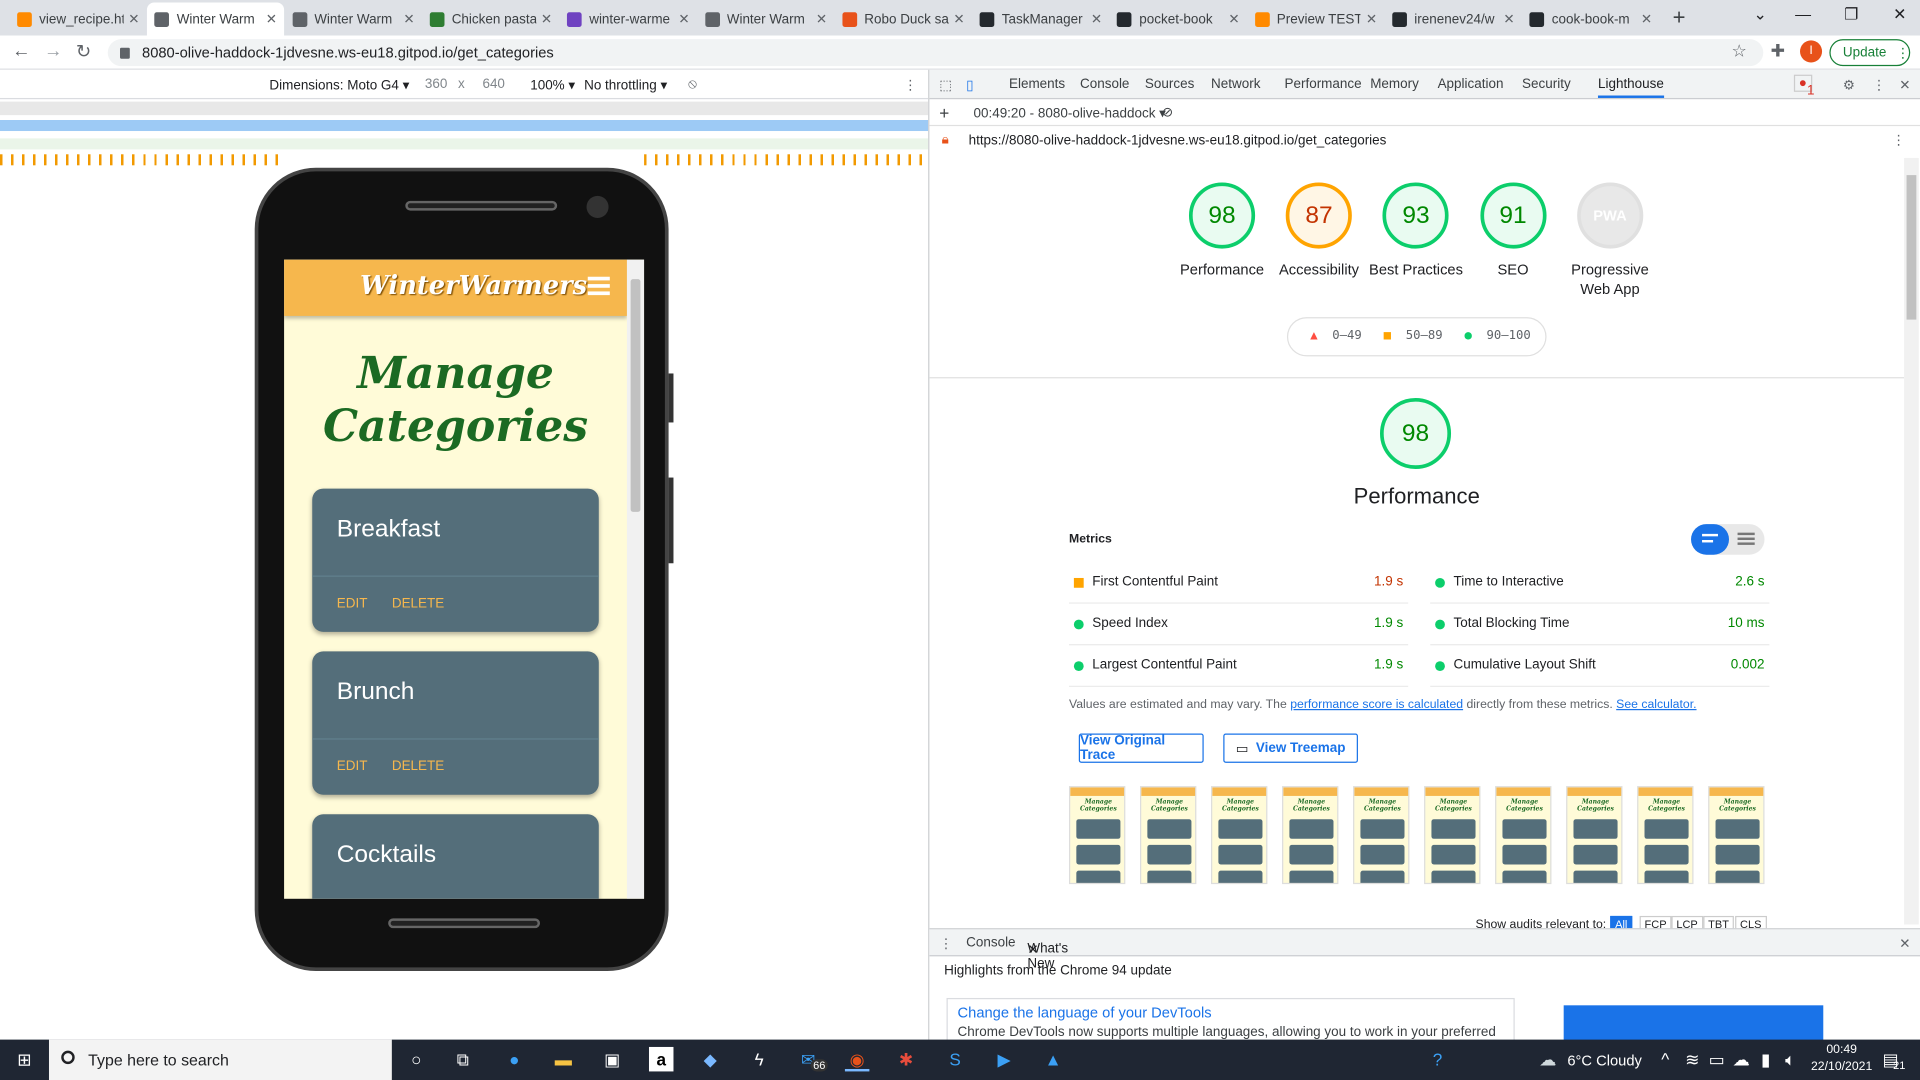 Image resolution: width=1920 pixels, height=1080 pixels. I want to click on chrome-icon: ◉, so click(857, 1059).